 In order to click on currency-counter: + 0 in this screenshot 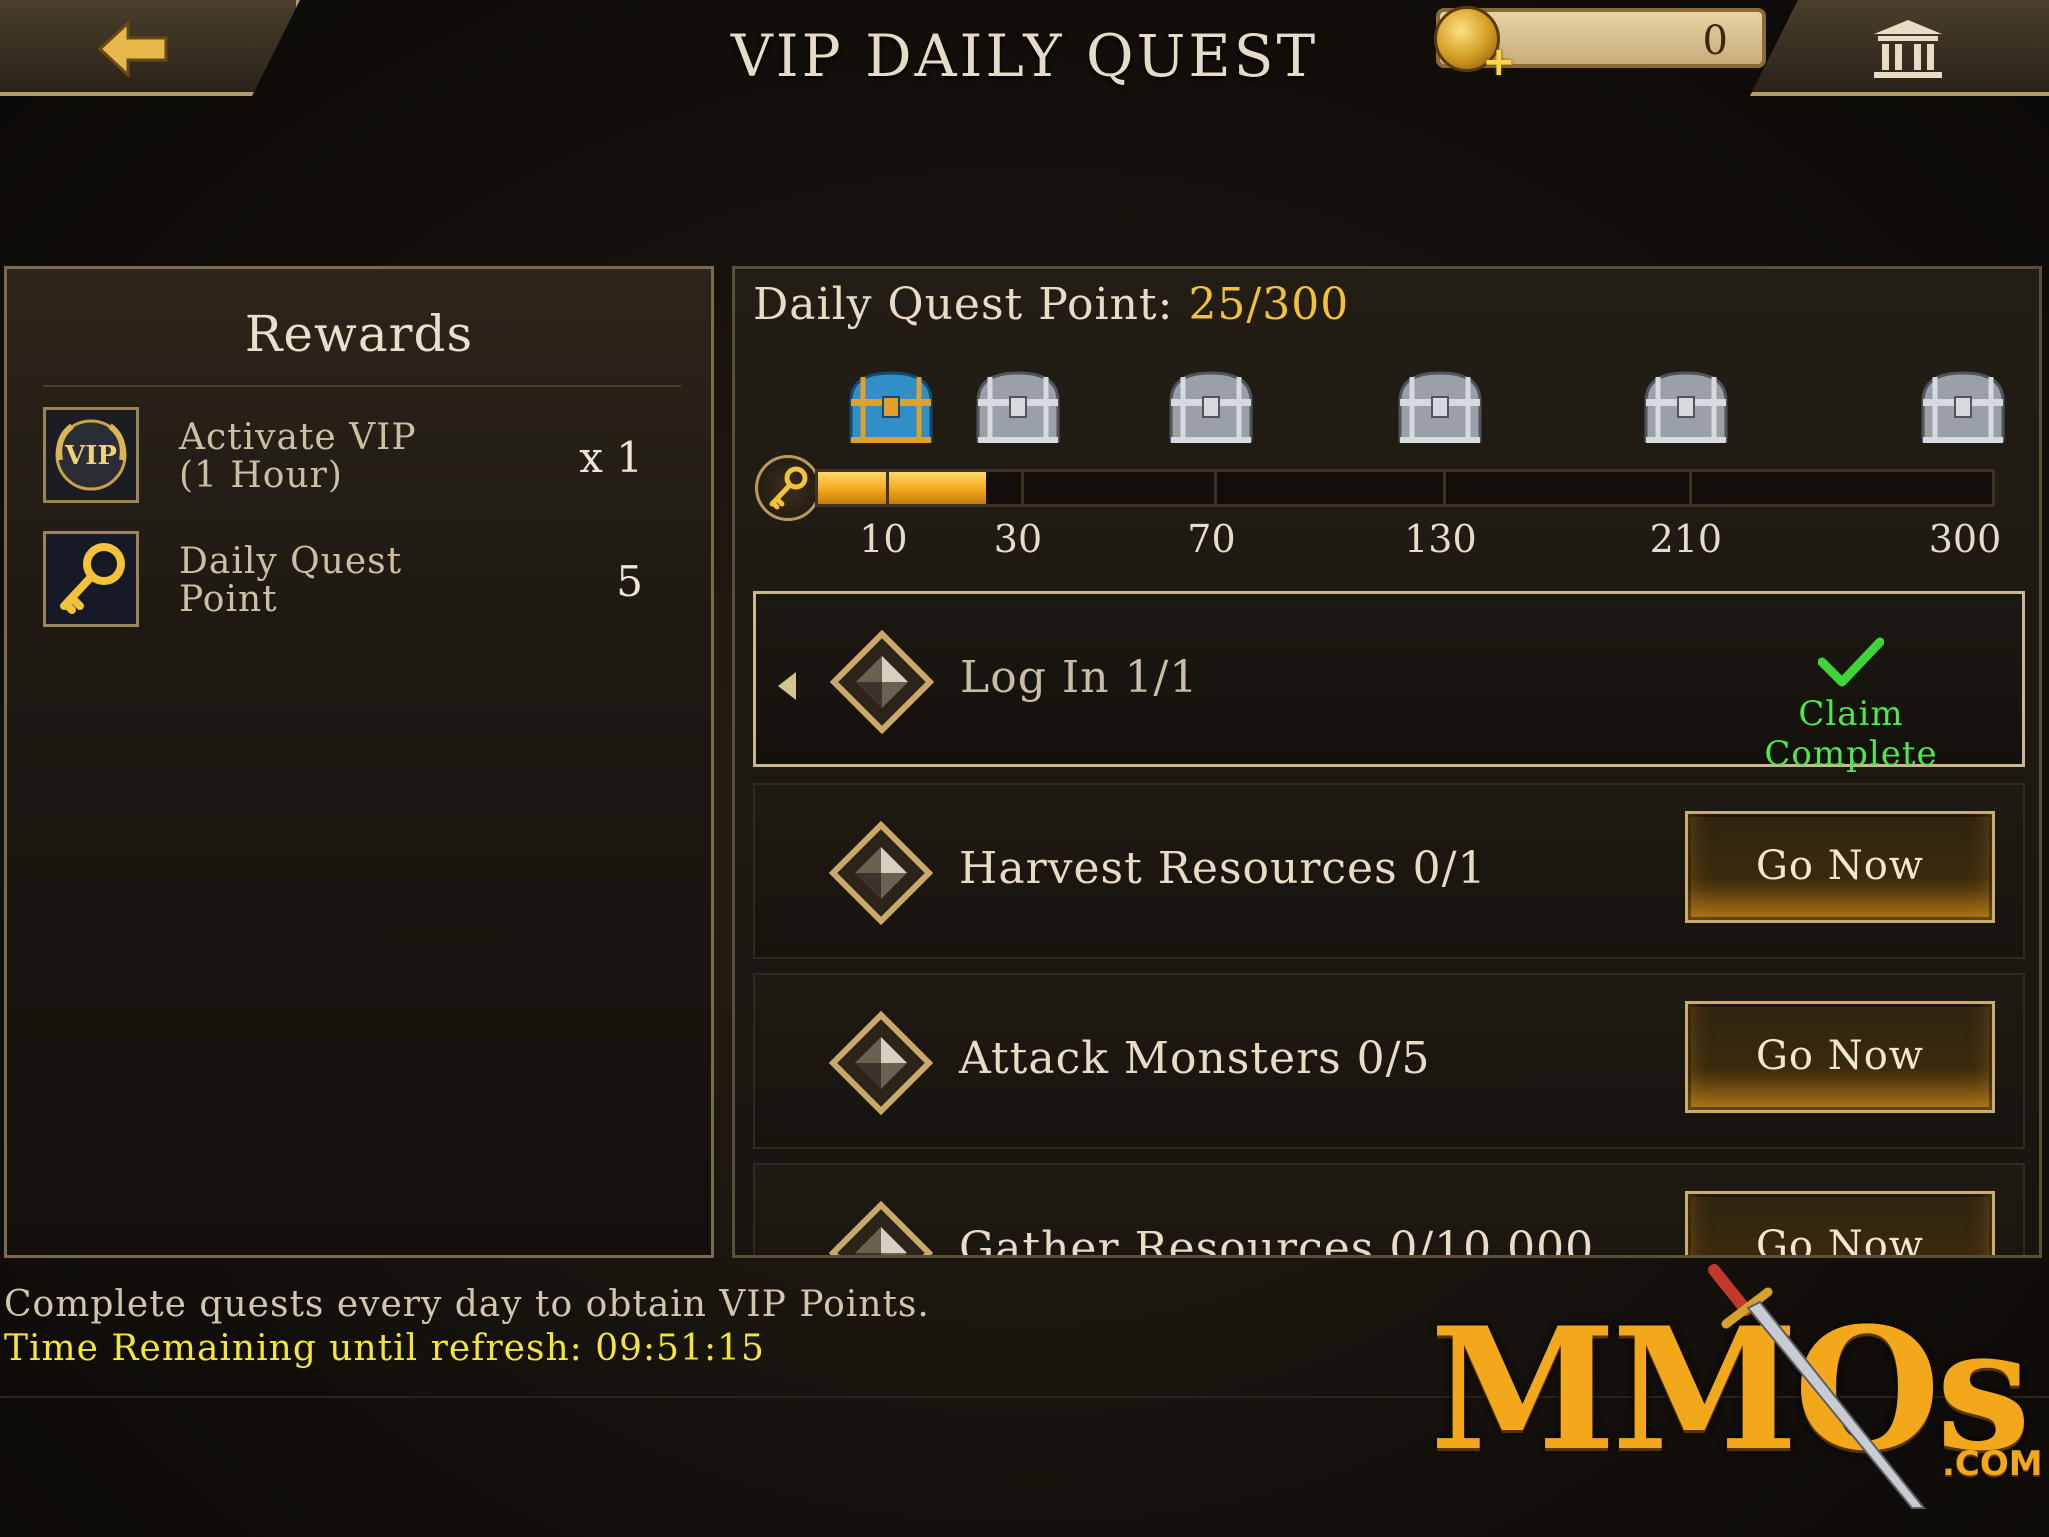, I will do `click(1600, 44)`.